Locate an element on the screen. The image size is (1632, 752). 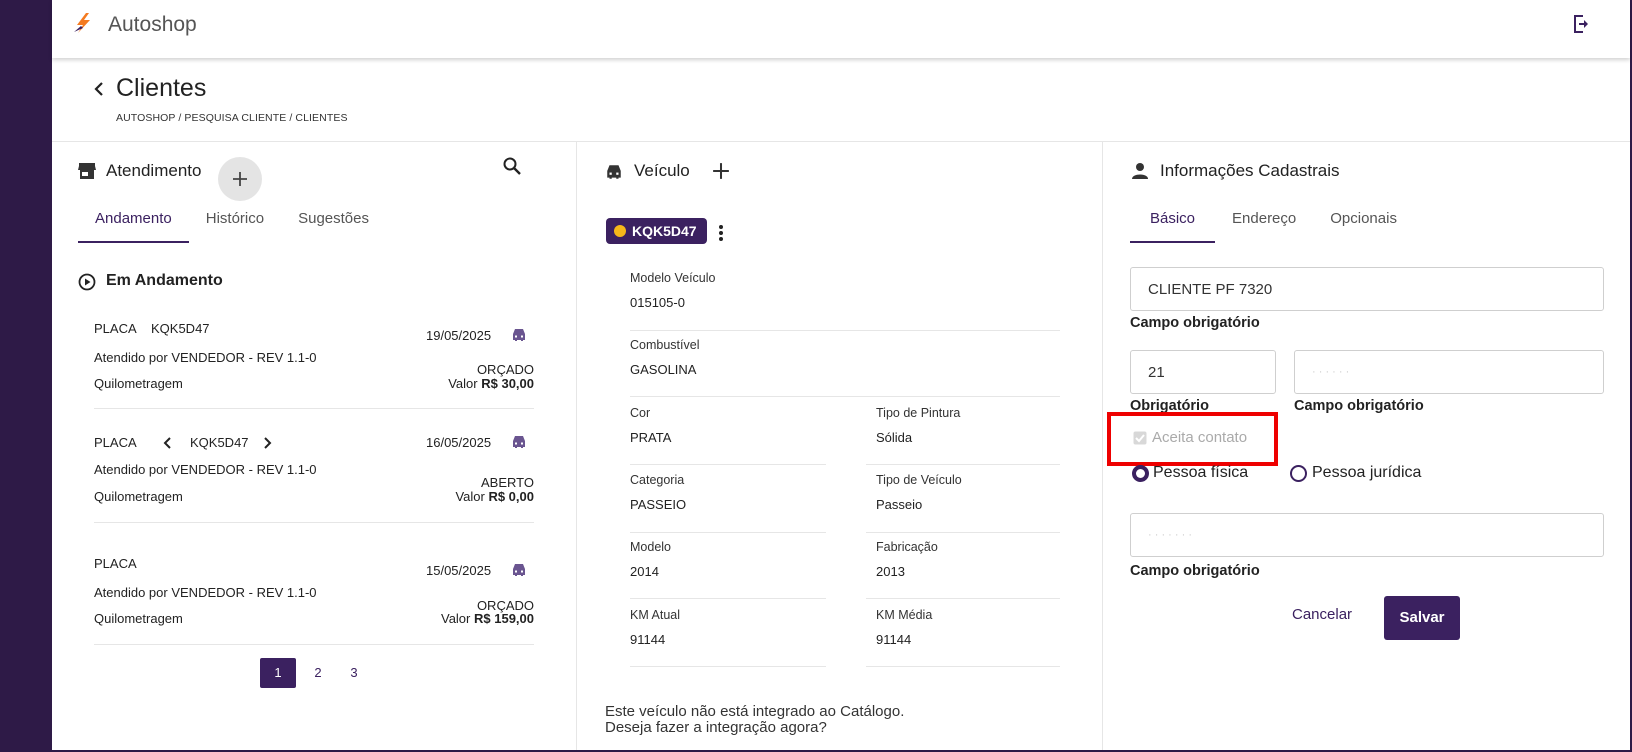
phone-input: · · · · · · is located at coordinates (1449, 372).